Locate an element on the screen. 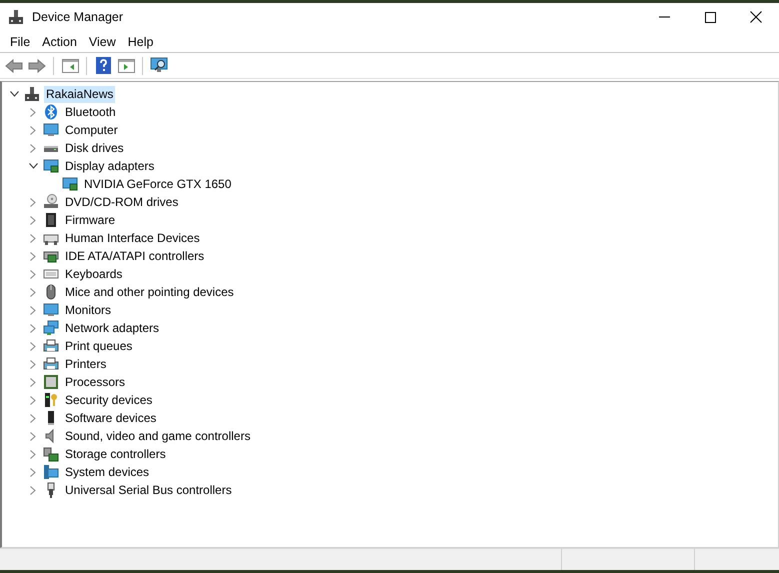  tree-item: RakaiaNews is located at coordinates (80, 94).